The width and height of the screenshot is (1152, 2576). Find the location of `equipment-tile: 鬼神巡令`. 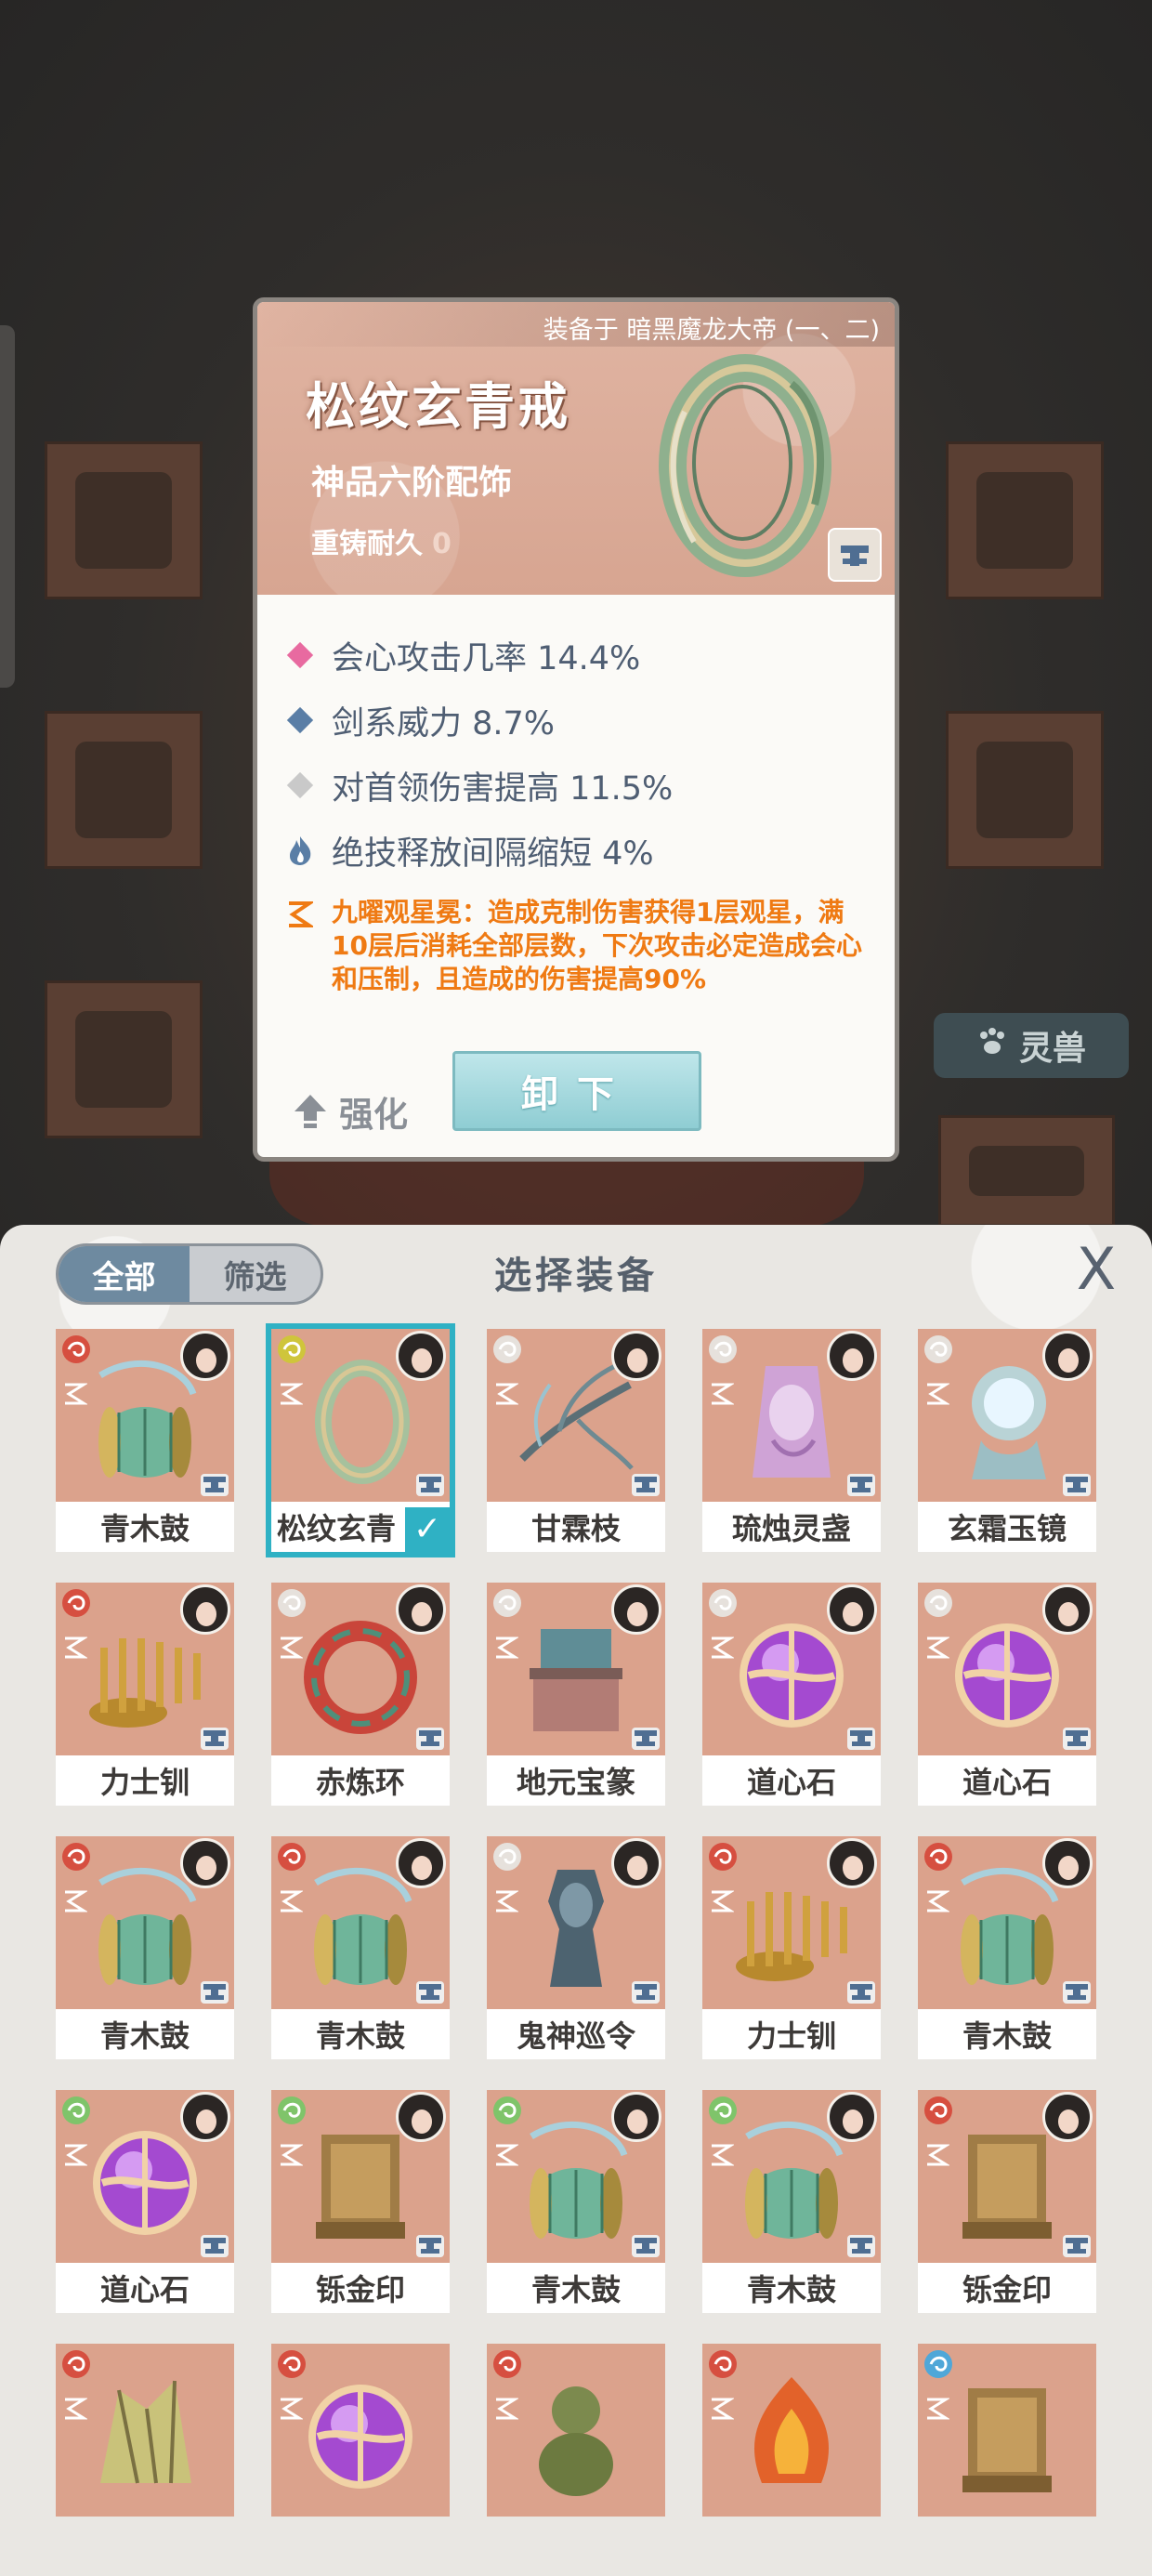

equipment-tile: 鬼神巡令 is located at coordinates (576, 1947).